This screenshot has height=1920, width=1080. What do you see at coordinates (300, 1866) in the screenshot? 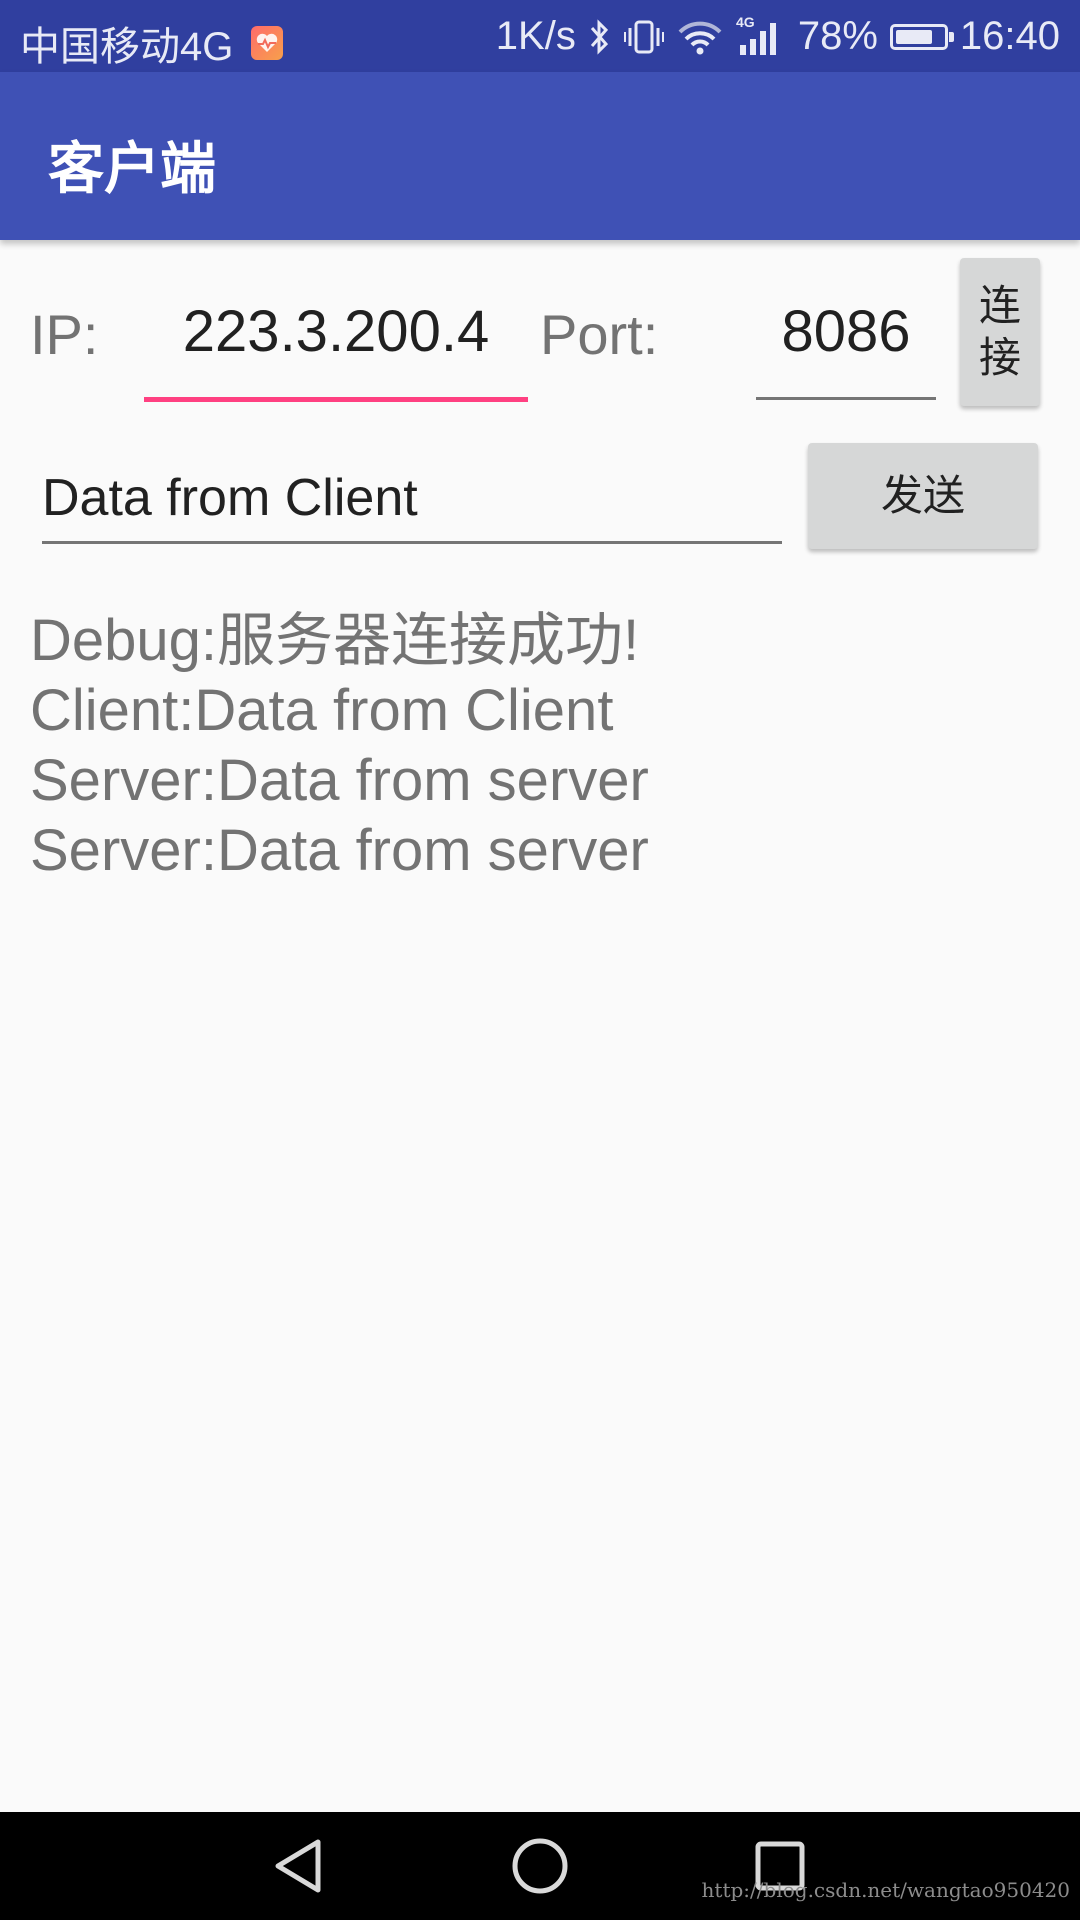
I see `back-icon` at bounding box center [300, 1866].